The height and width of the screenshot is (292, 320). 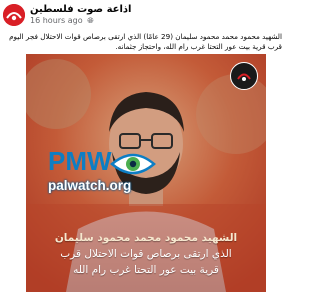 What do you see at coordinates (90, 20) in the screenshot?
I see `globe-icon: 🌐︎` at bounding box center [90, 20].